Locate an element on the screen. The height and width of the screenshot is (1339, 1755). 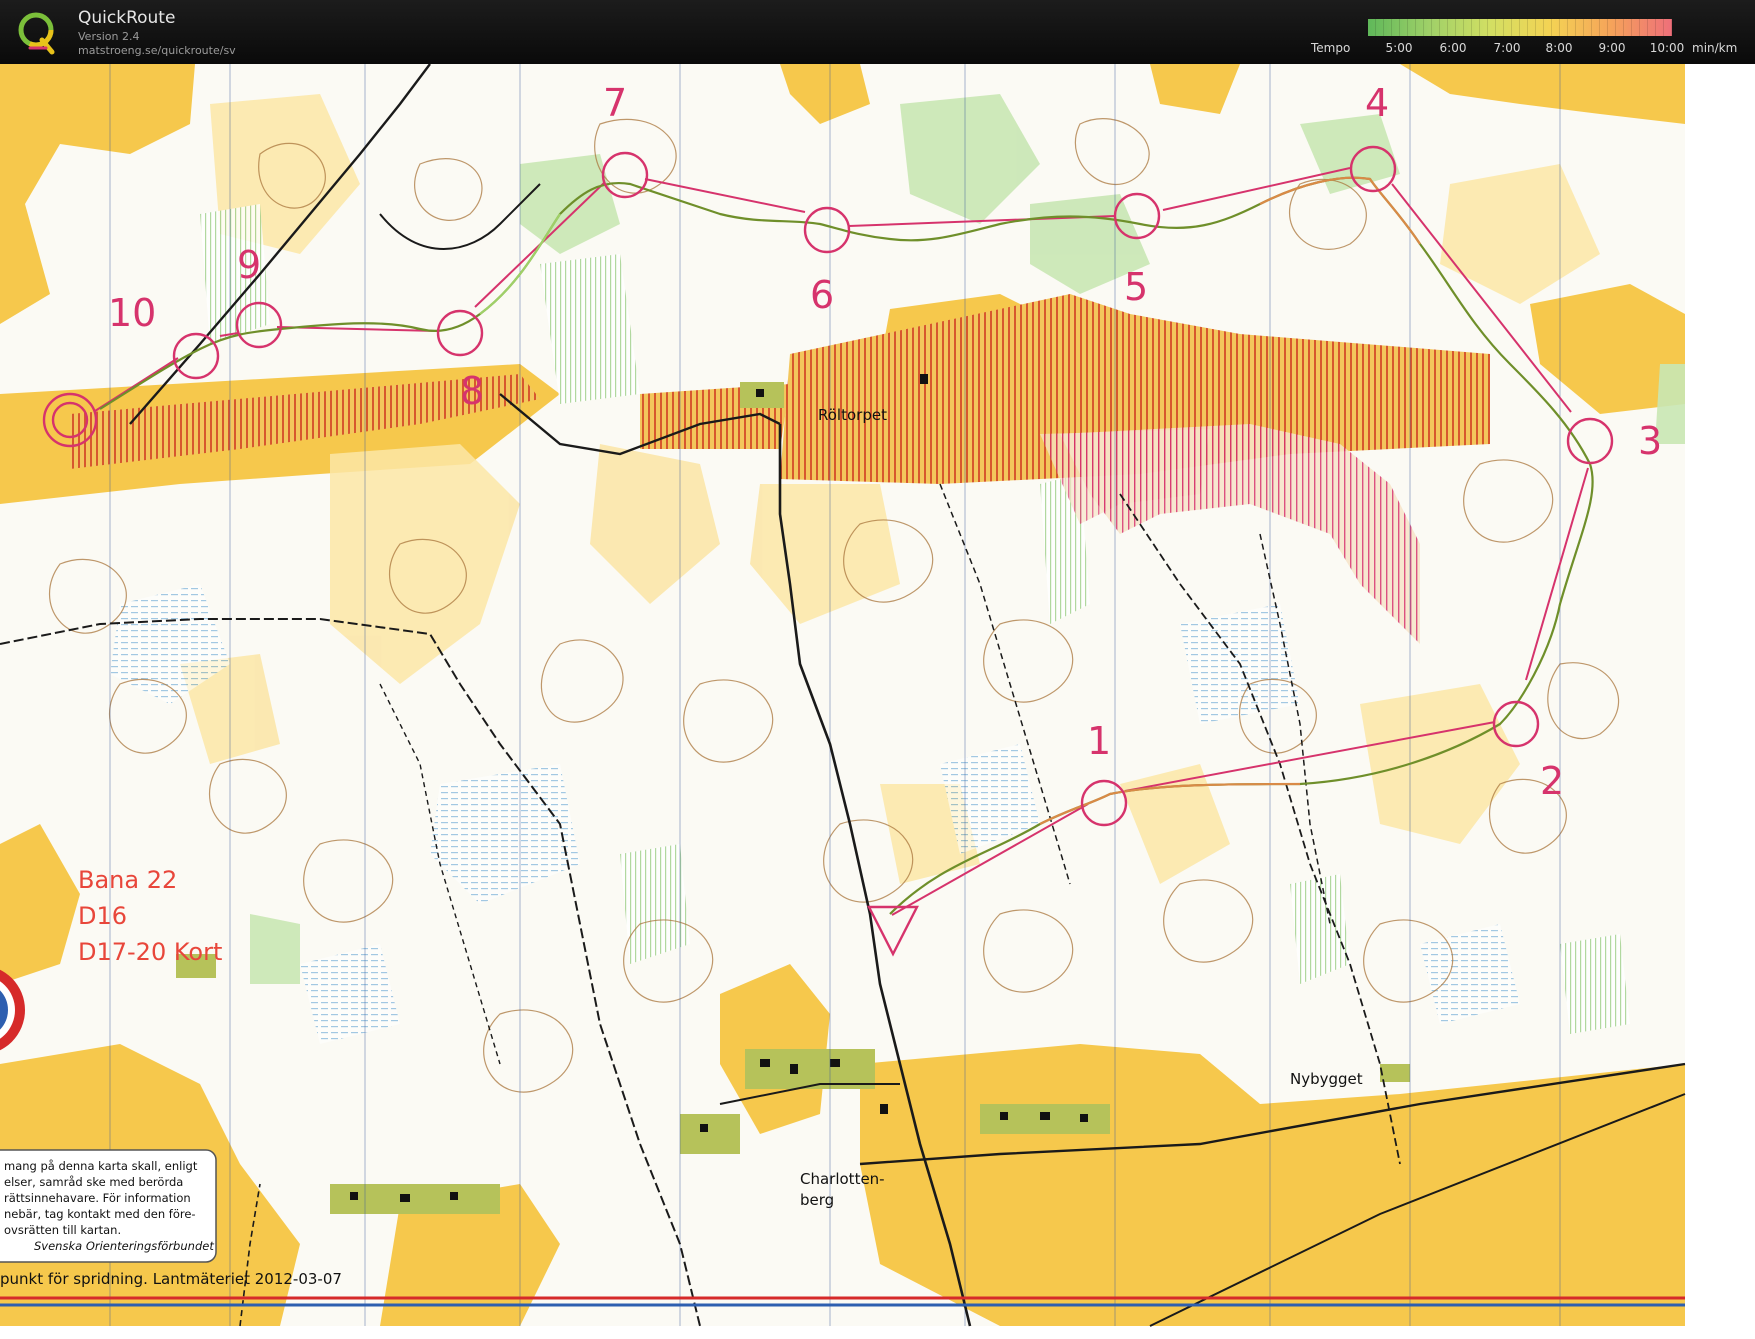
control-number: 10 is located at coordinates (132, 313).